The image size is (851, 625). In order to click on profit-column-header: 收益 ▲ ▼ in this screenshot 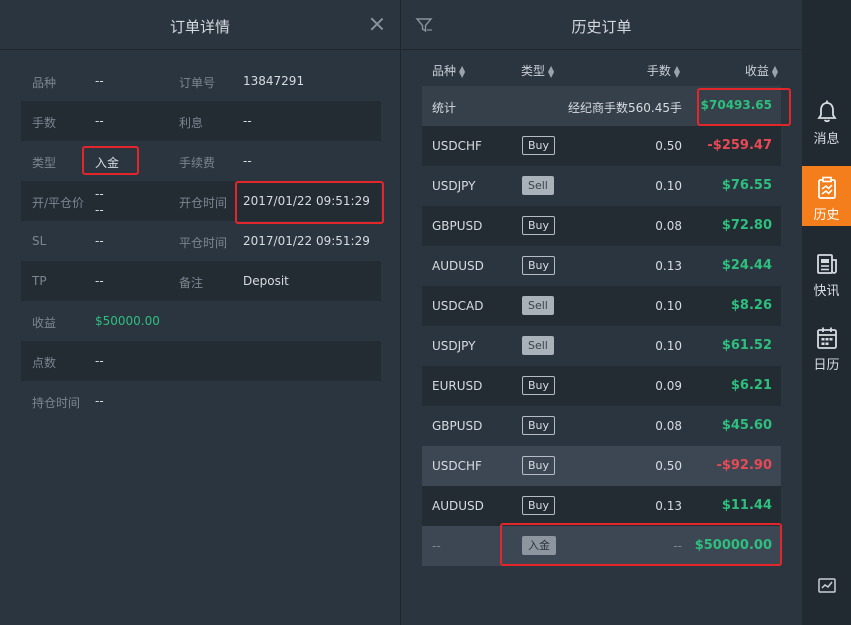, I will do `click(761, 70)`.